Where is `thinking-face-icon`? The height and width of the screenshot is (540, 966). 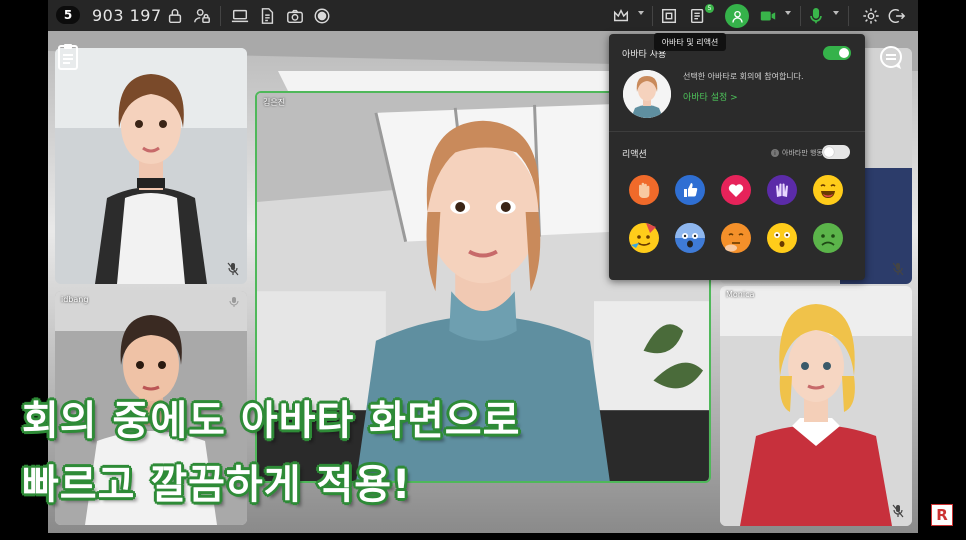
thinking-face-icon is located at coordinates (736, 238).